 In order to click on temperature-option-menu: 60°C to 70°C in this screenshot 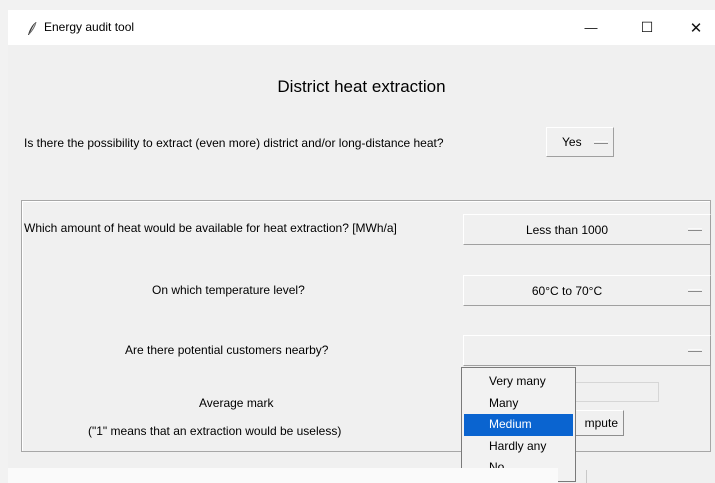, I will do `click(587, 290)`.